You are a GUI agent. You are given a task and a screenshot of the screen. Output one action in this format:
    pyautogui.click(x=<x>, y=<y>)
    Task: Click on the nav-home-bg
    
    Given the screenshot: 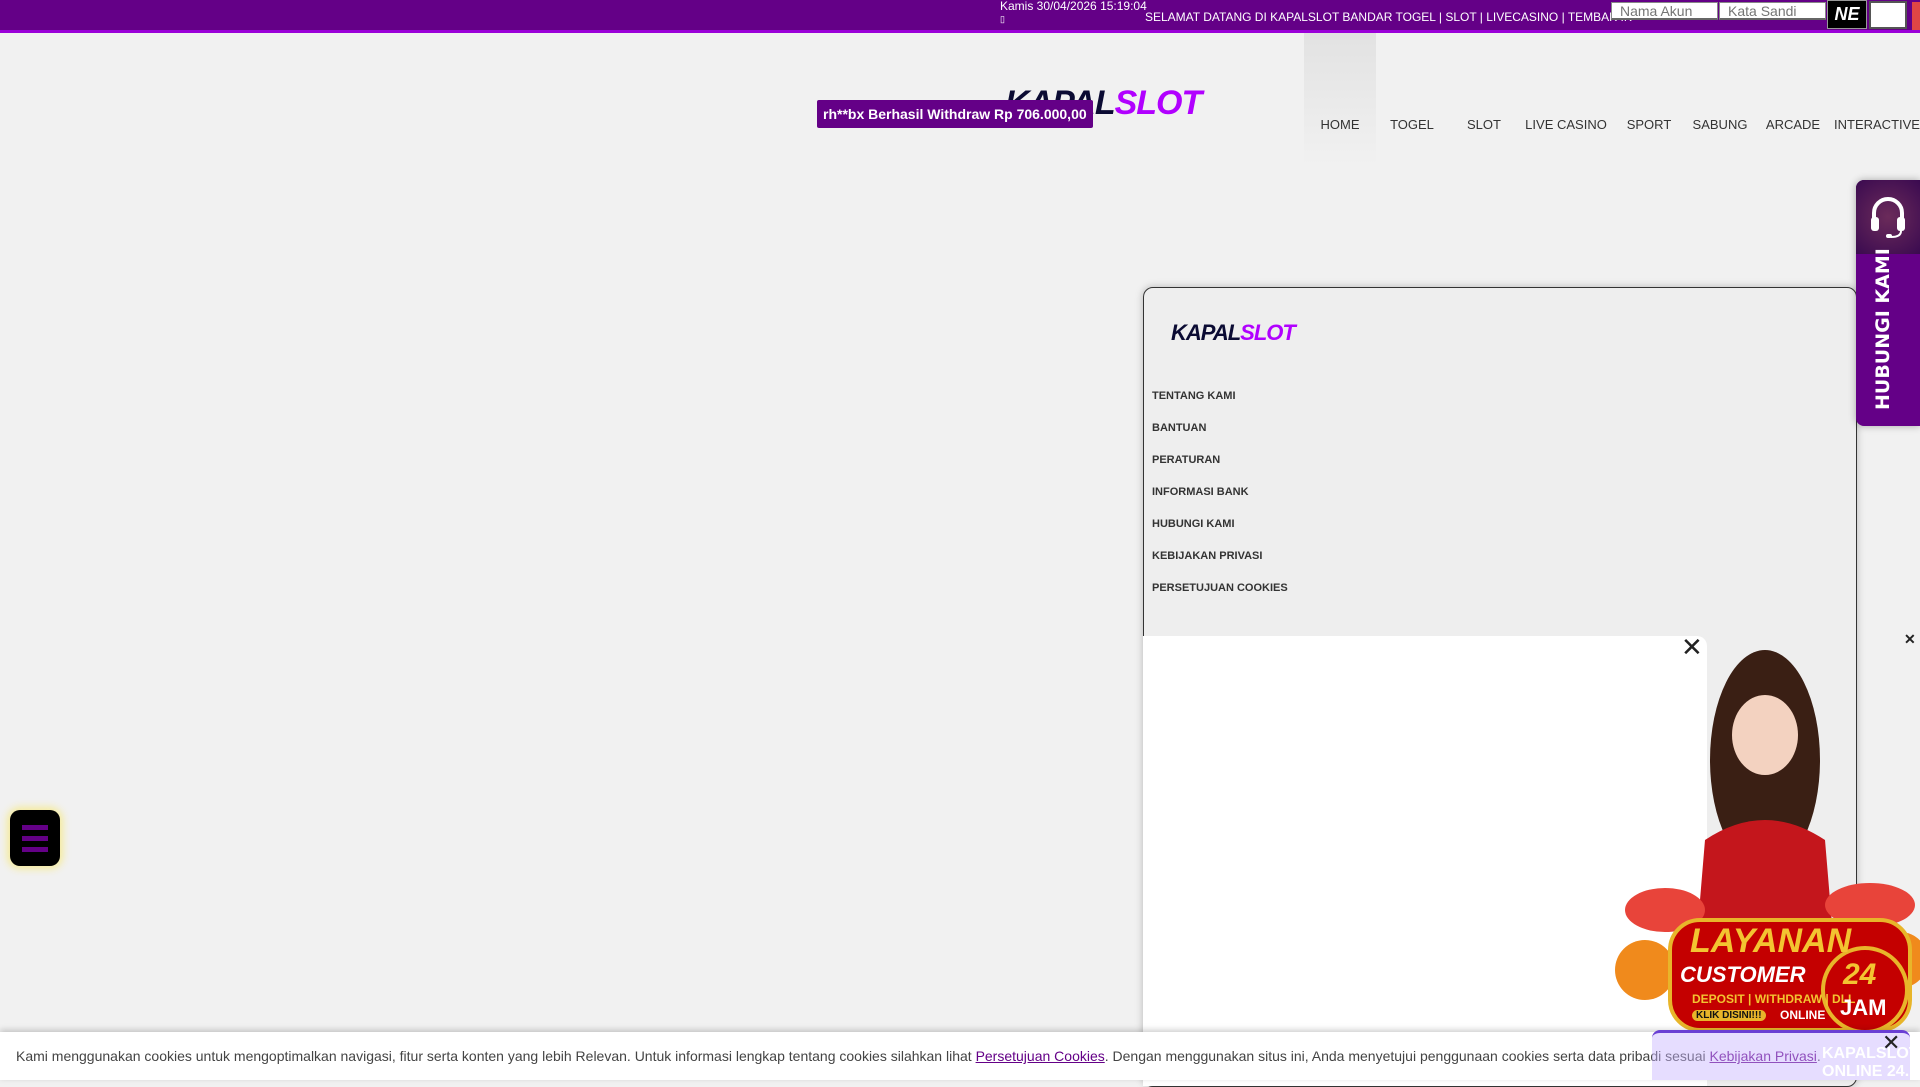 What is the action you would take?
    pyautogui.click(x=1340, y=99)
    